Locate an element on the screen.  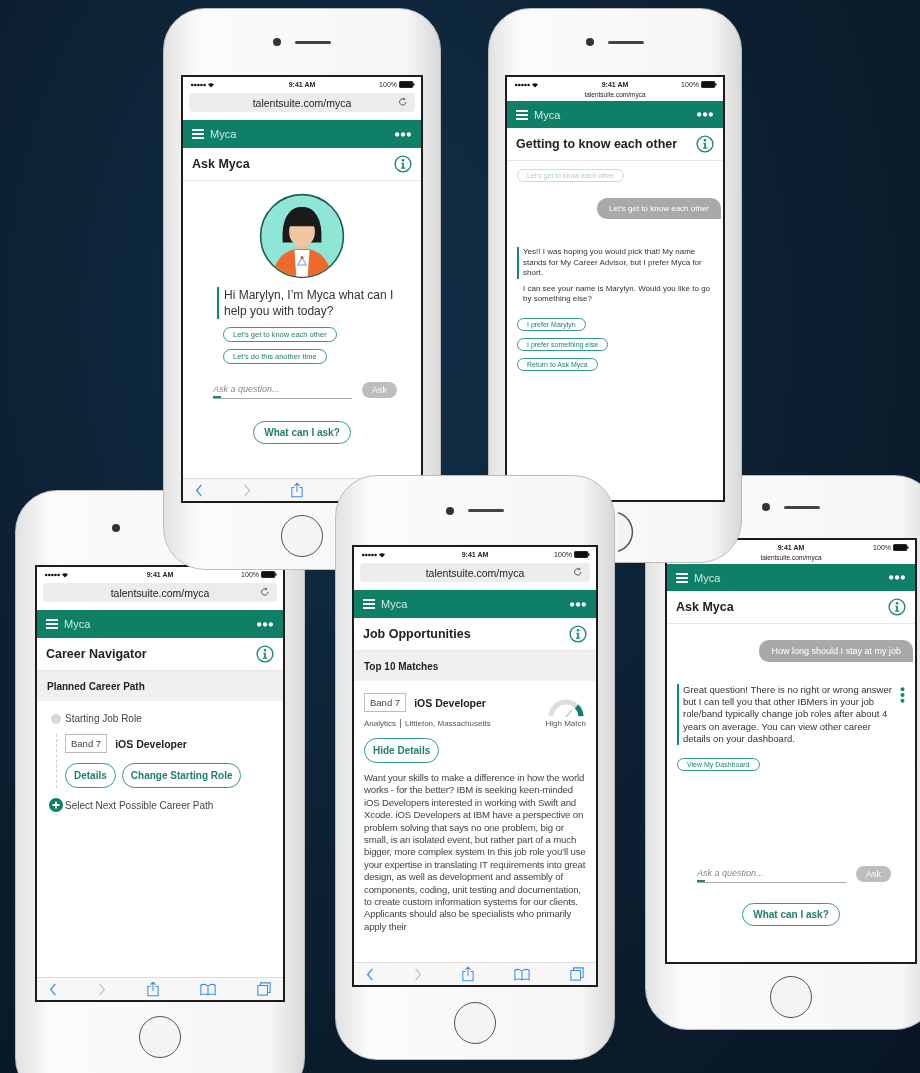
job-description: Want your skills to make a difference in how the world works - for the better? IBM is seeking keen-minded iOS Developers interested in working with Swift and Xcode. iOS Developers at IBM have a perspective on problem solving that says no one problem, big or small, is an isolated event, but rather part of a much bigger, more complex system In this job role you’ll use your expertise in translating IT requirements into great design, as well as development and assembly of components, coding, unit testing and documentation, to create custom information systems for our clients. Applicants should also be specialists who primarily apply their is located at coordinates (475, 853).